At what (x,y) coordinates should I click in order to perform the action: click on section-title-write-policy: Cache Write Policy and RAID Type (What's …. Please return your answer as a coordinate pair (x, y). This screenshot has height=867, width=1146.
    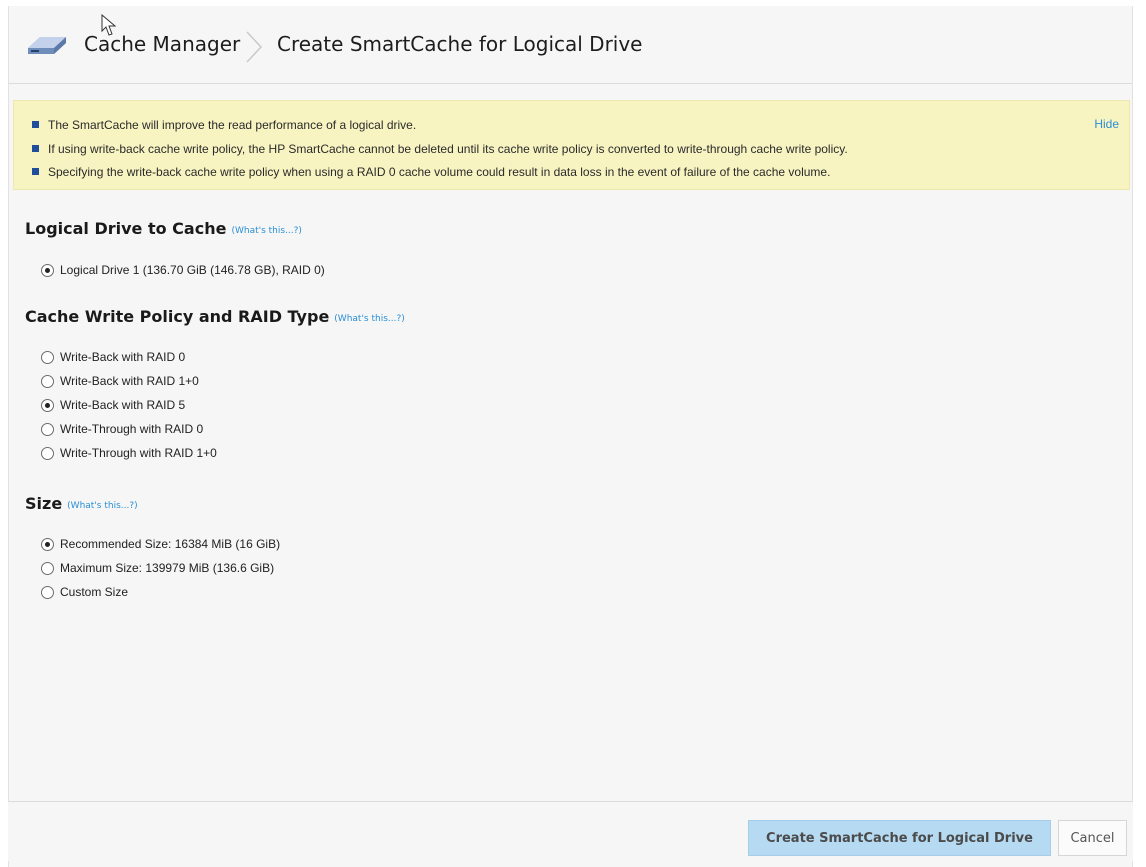
    Looking at the image, I should click on (215, 316).